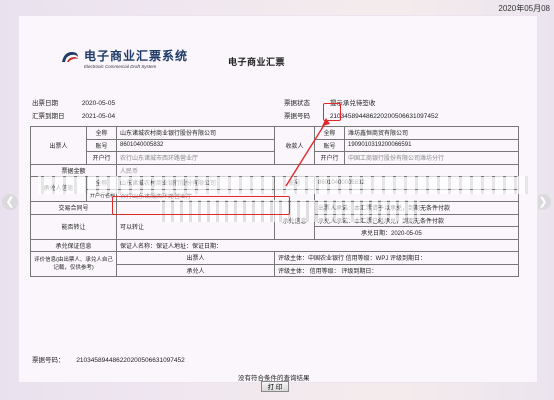 Image resolution: width=554 pixels, height=400 pixels. I want to click on annotation-arrow-icon, so click(307, 152).